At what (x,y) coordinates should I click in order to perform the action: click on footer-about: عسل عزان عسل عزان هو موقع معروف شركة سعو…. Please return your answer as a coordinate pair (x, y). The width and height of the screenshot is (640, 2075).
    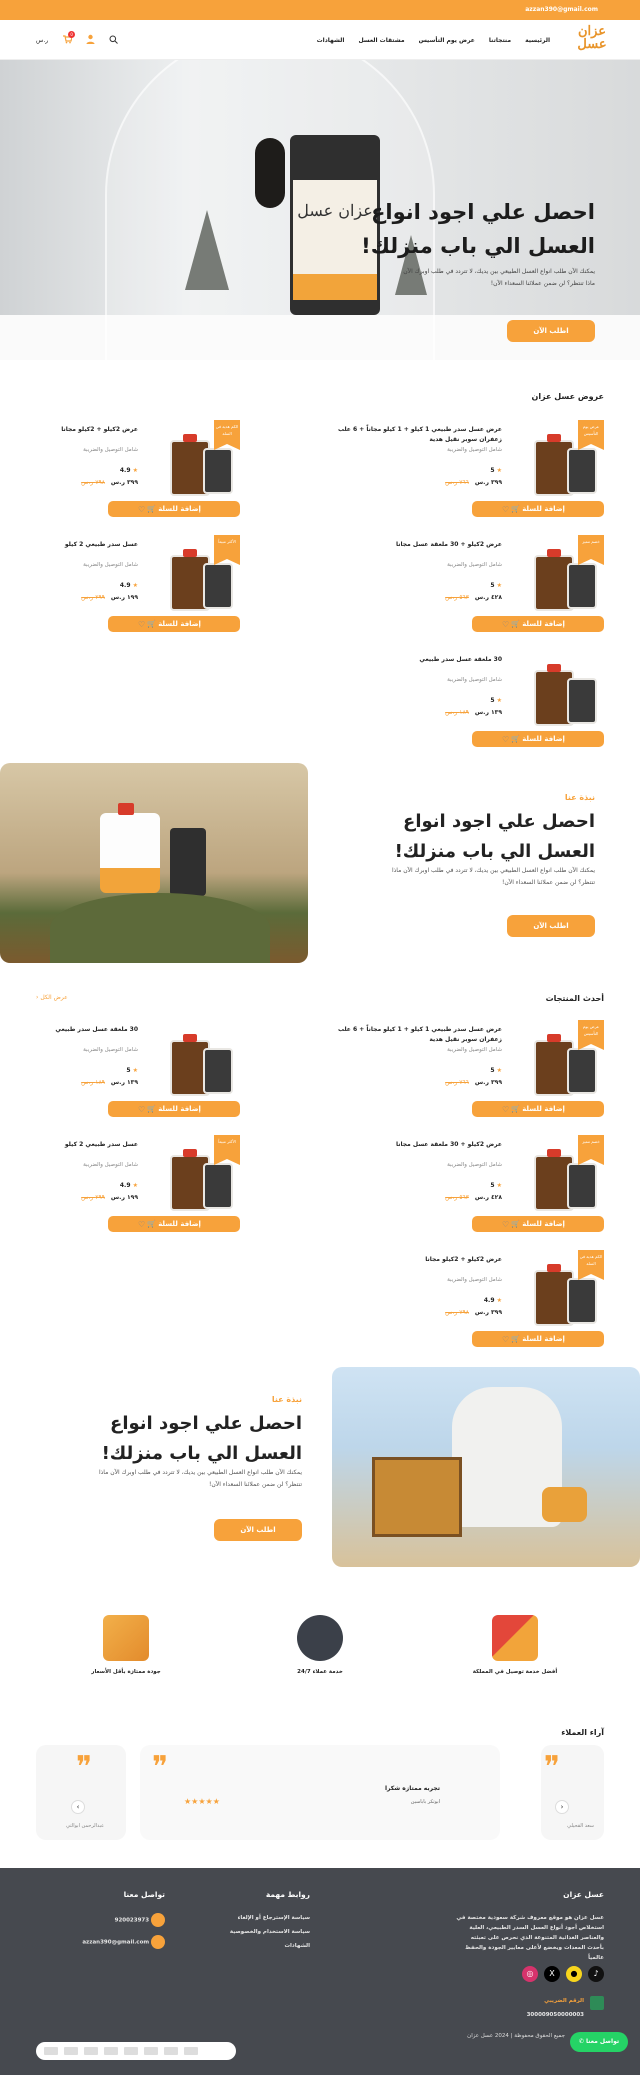
    Looking at the image, I should click on (529, 1926).